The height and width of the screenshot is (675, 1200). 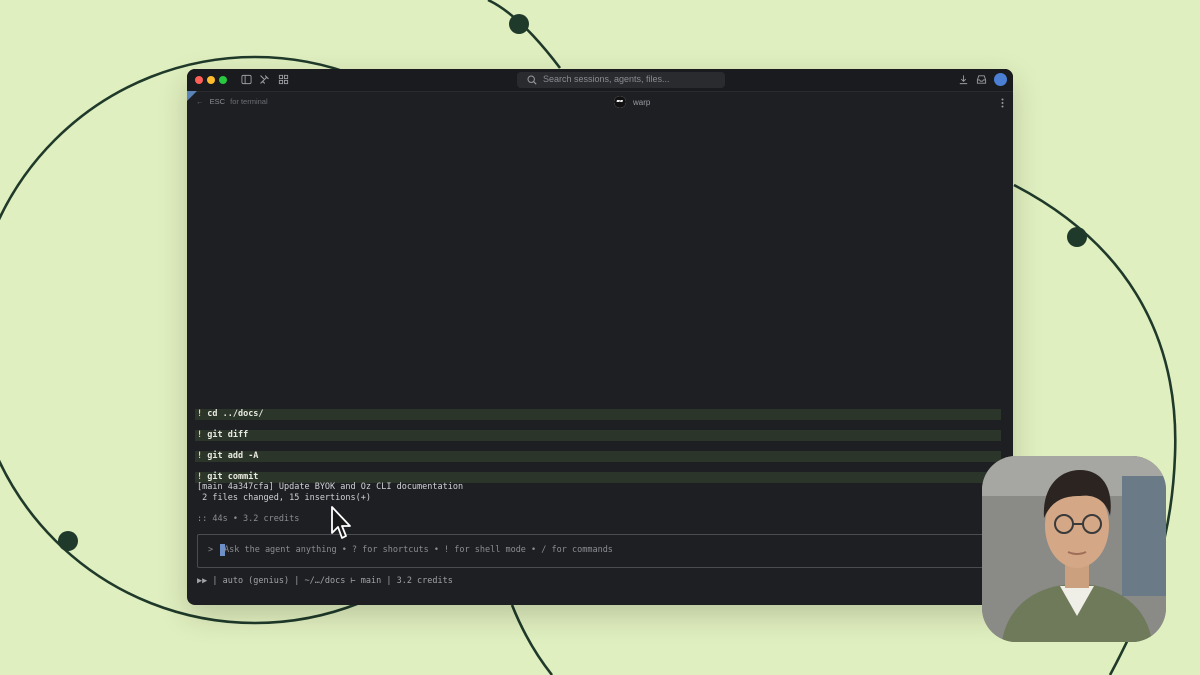 I want to click on command-output-line: 2 files changed, 15 insertions(+), so click(x=284, y=498).